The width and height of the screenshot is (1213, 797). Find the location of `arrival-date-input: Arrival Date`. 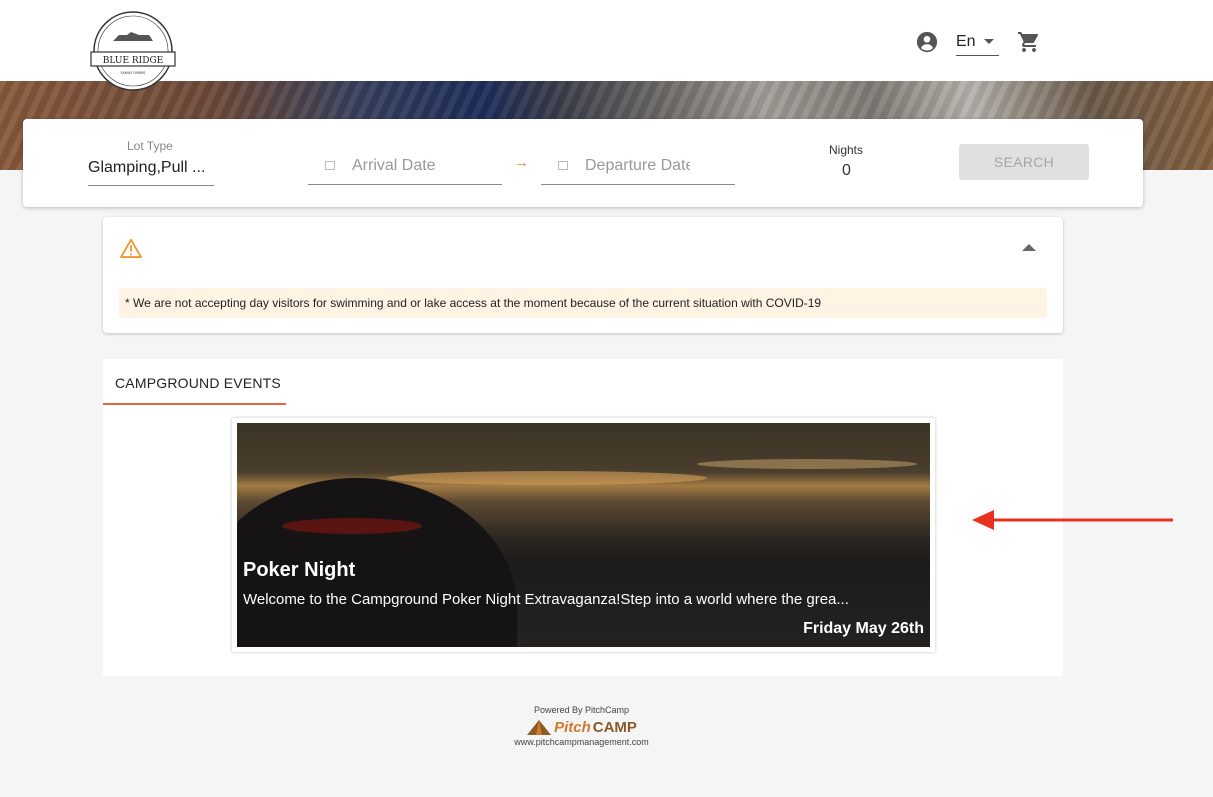

arrival-date-input: Arrival Date is located at coordinates (405, 166).